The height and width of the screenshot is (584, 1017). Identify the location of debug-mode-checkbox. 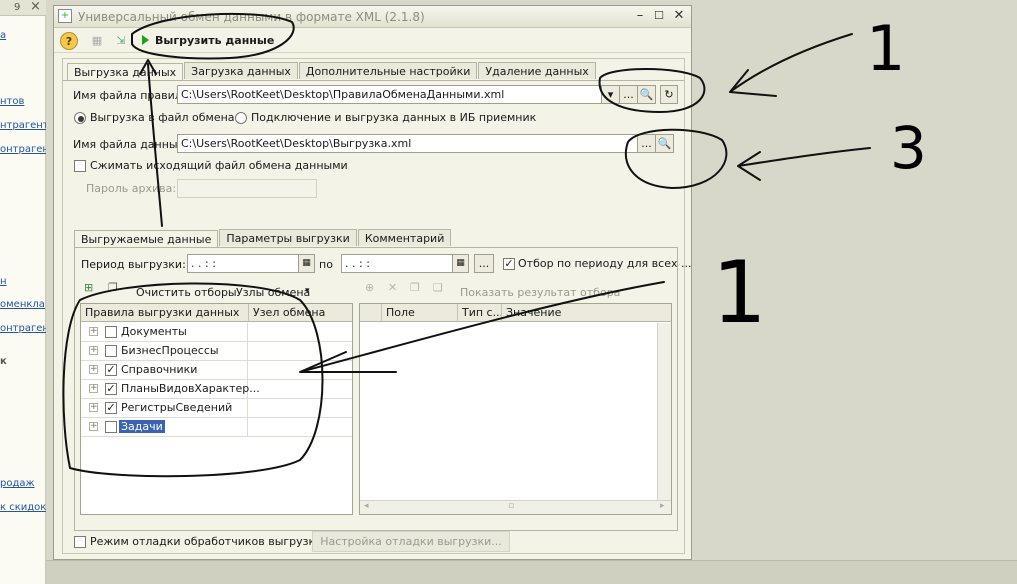
(80, 542).